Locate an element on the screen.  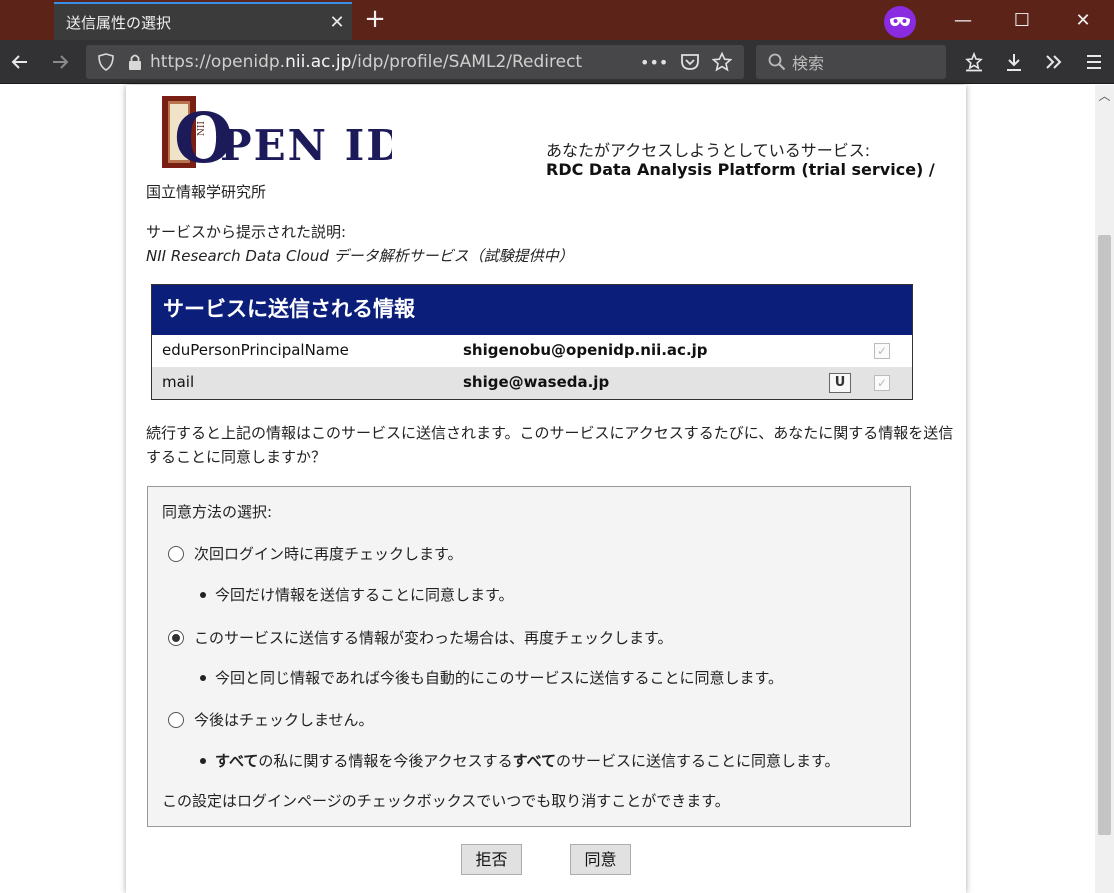
openidp-logo: NII O PEN IDP is located at coordinates (298, 135).